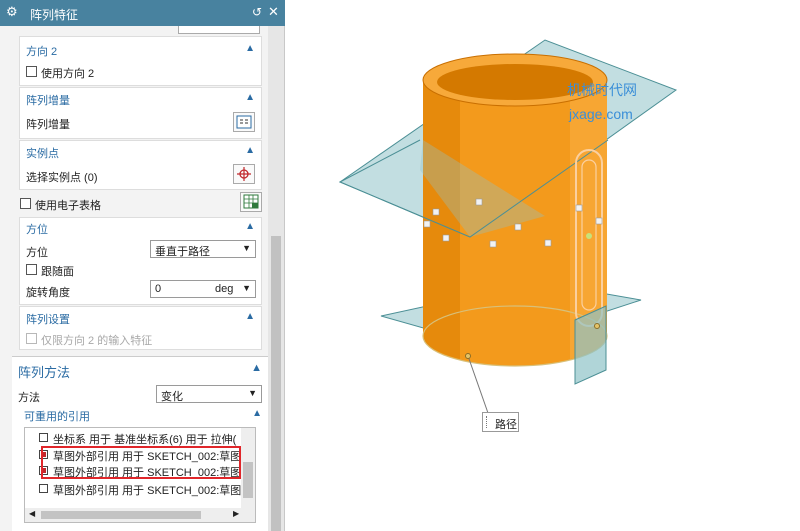 This screenshot has width=800, height=531. Describe the element at coordinates (158, 289) in the screenshot. I see `rotation-angle-value: 0` at that location.